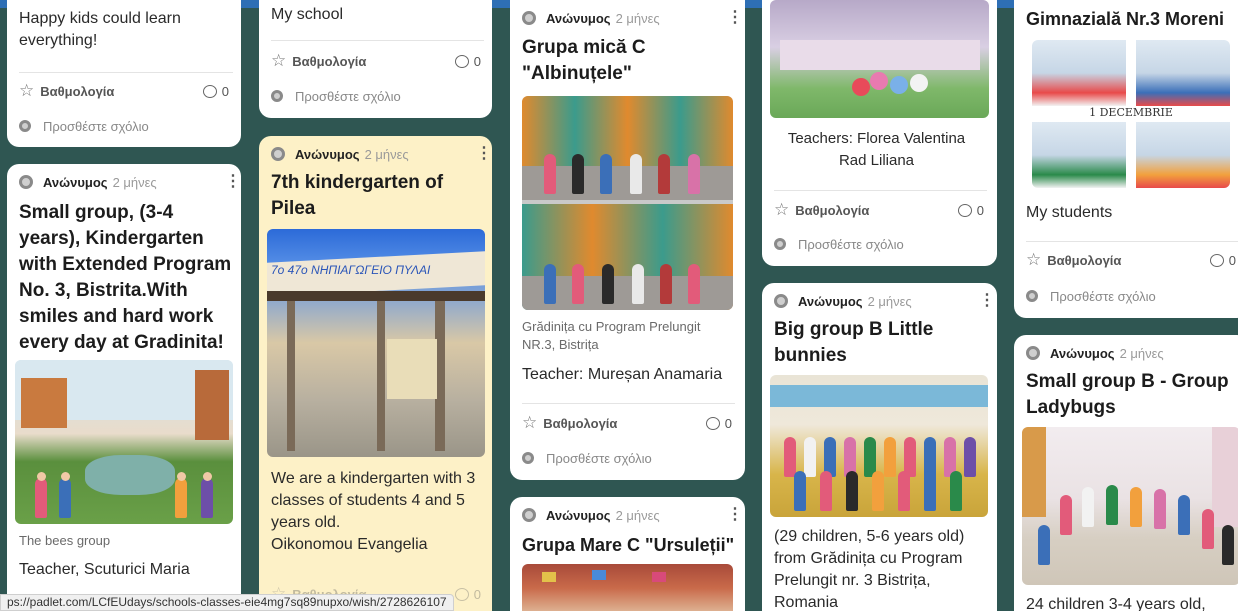  What do you see at coordinates (1116, 603) in the screenshot?
I see `post-text: 24 children 3-4 years old,` at bounding box center [1116, 603].